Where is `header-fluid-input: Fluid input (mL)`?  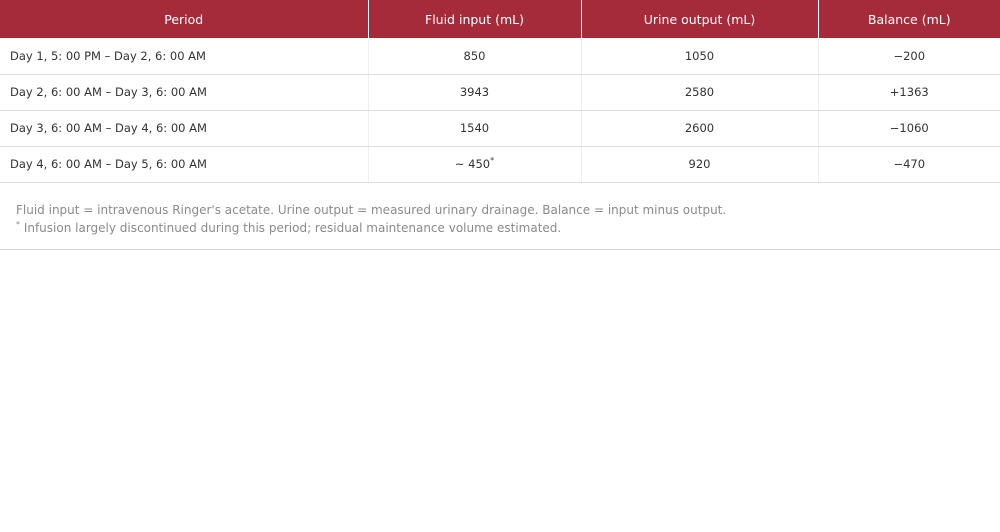 header-fluid-input: Fluid input (mL) is located at coordinates (475, 19).